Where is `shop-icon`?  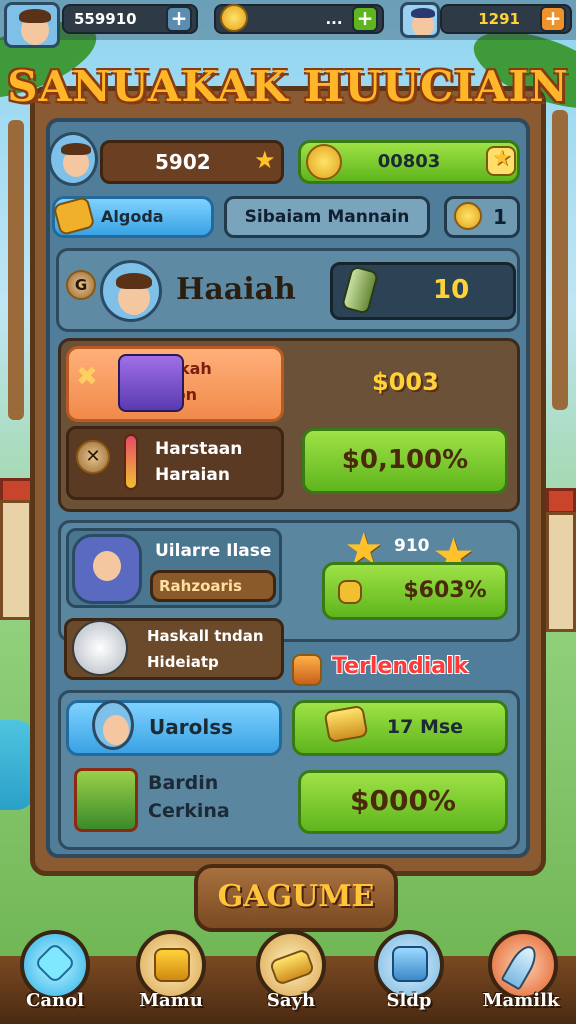 shop-icon is located at coordinates (410, 964).